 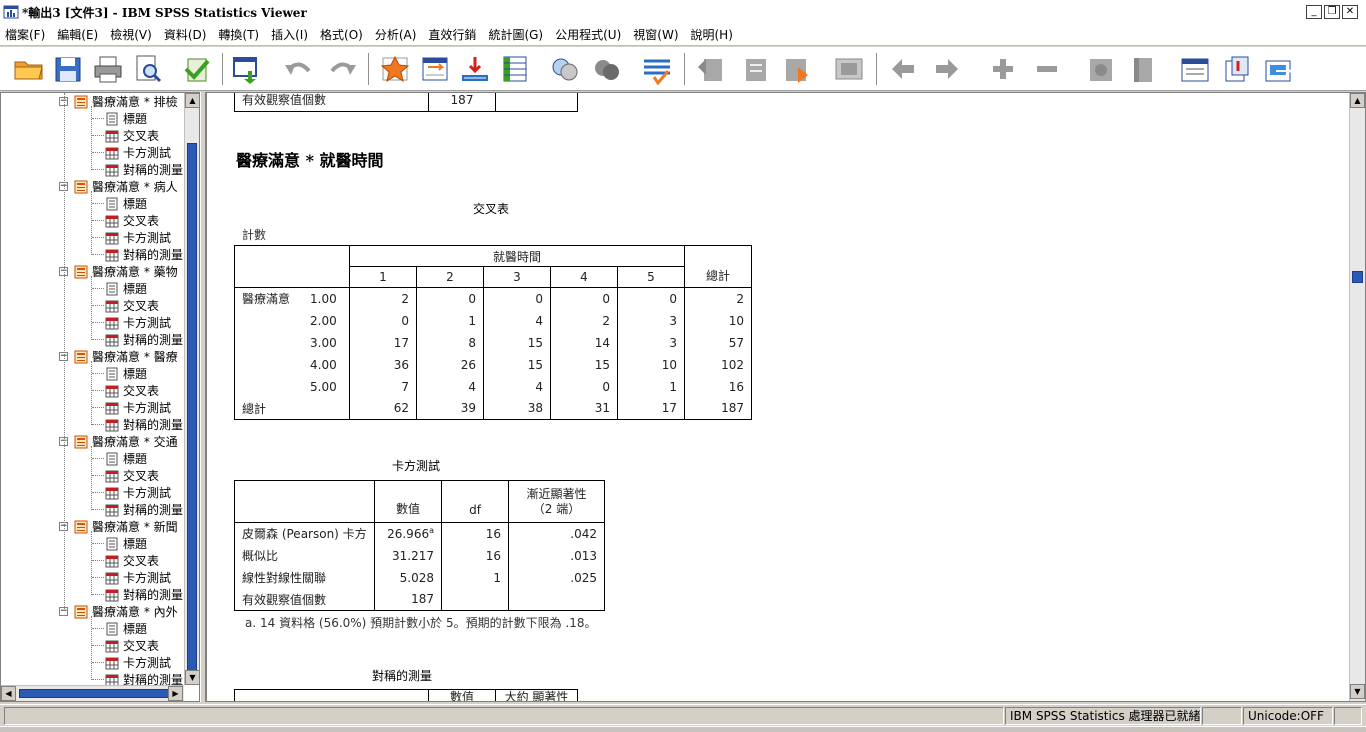 What do you see at coordinates (292, 343) in the screenshot?
I see `row-header: 3.00` at bounding box center [292, 343].